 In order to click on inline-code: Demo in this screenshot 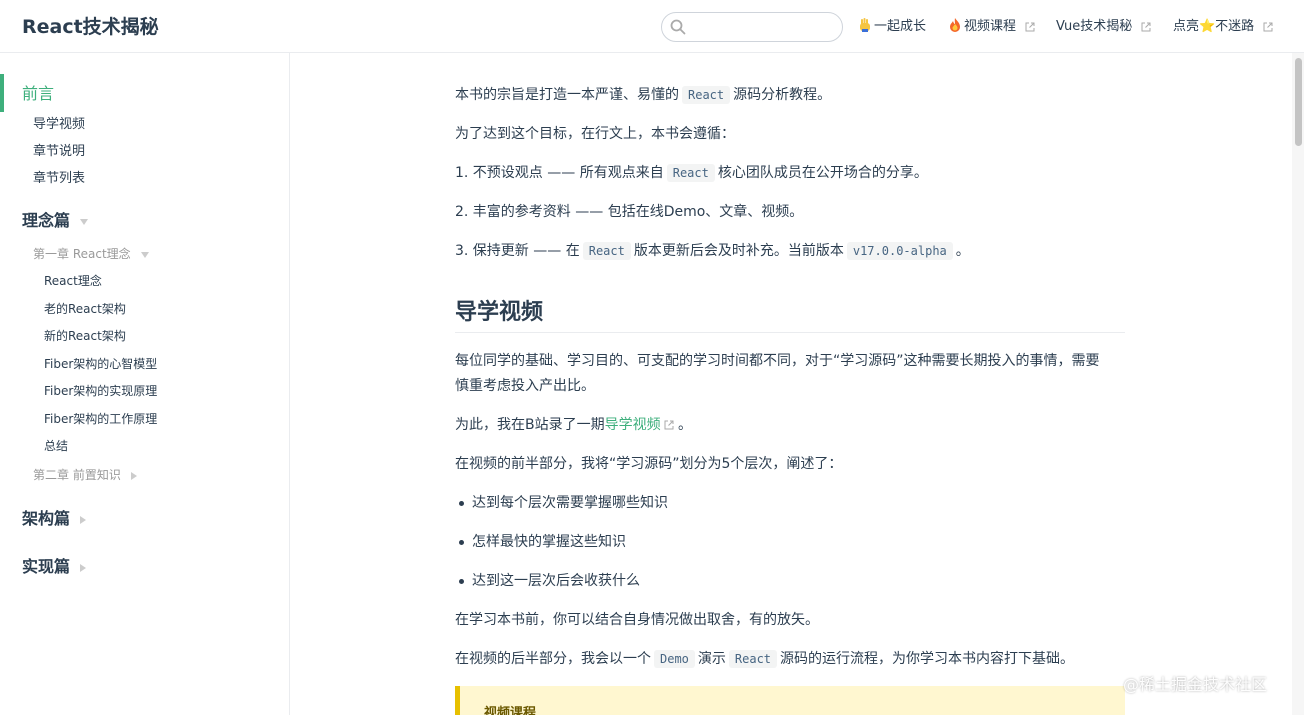, I will do `click(674, 659)`.